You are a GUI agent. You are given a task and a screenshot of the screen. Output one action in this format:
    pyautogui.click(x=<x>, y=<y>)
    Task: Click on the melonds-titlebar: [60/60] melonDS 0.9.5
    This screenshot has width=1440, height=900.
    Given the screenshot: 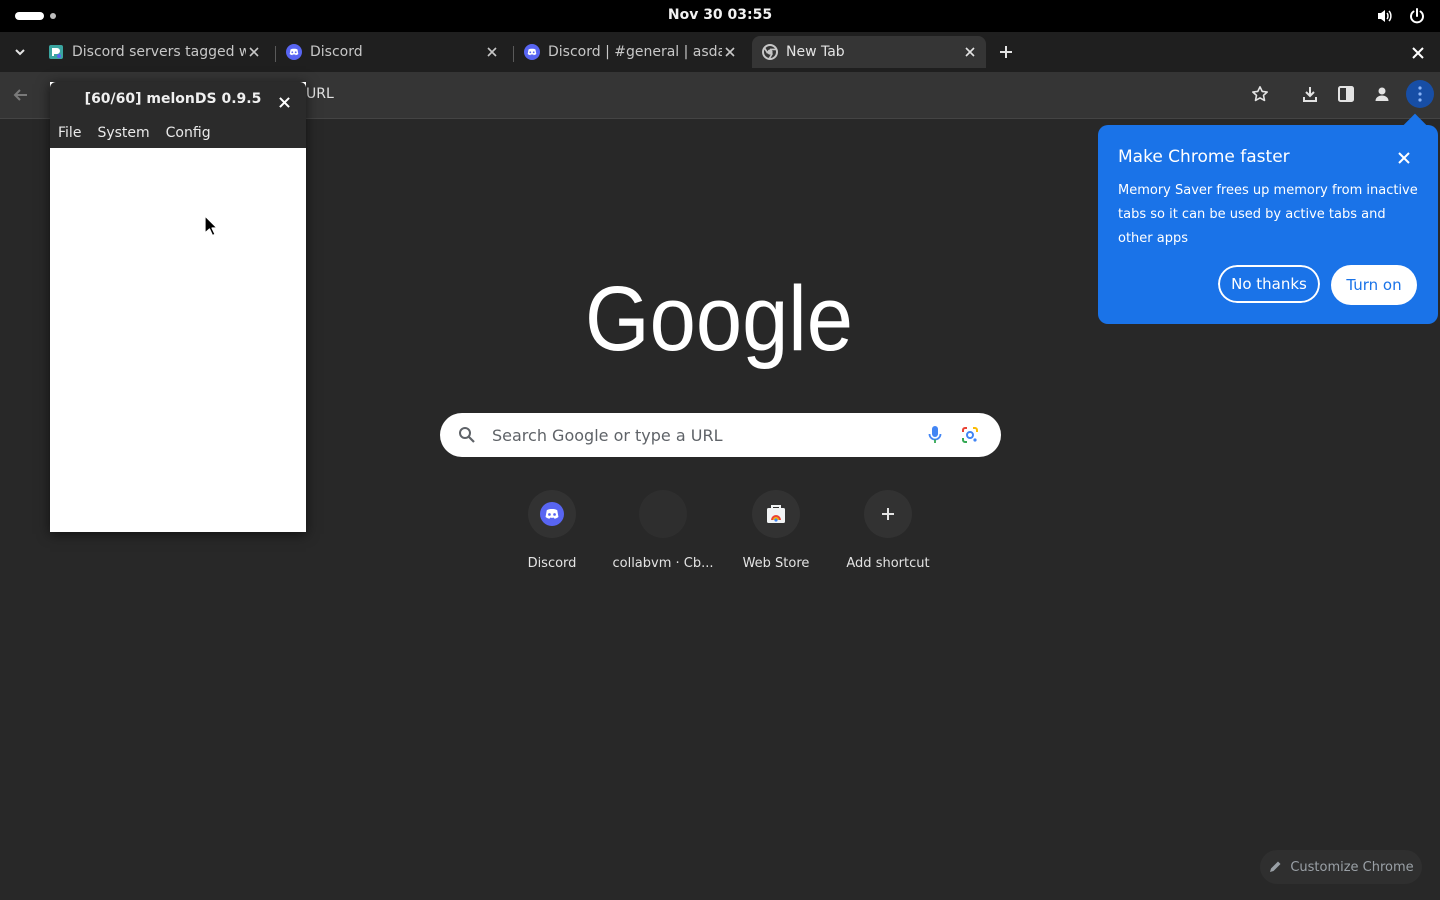 What is the action you would take?
    pyautogui.click(x=178, y=100)
    